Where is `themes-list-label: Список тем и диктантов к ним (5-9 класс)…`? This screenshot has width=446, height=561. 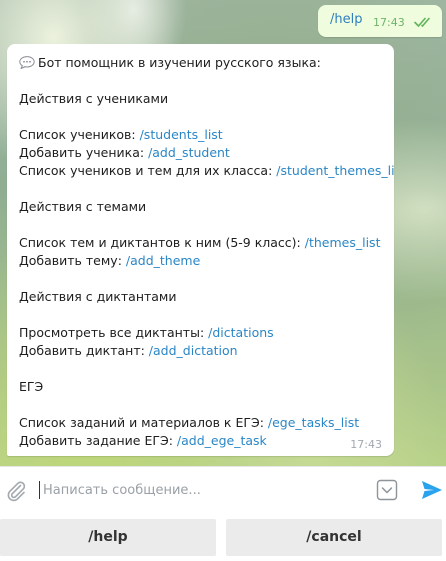
themes-list-label: Список тем и диктантов к ним (5-9 класс)… is located at coordinates (162, 242).